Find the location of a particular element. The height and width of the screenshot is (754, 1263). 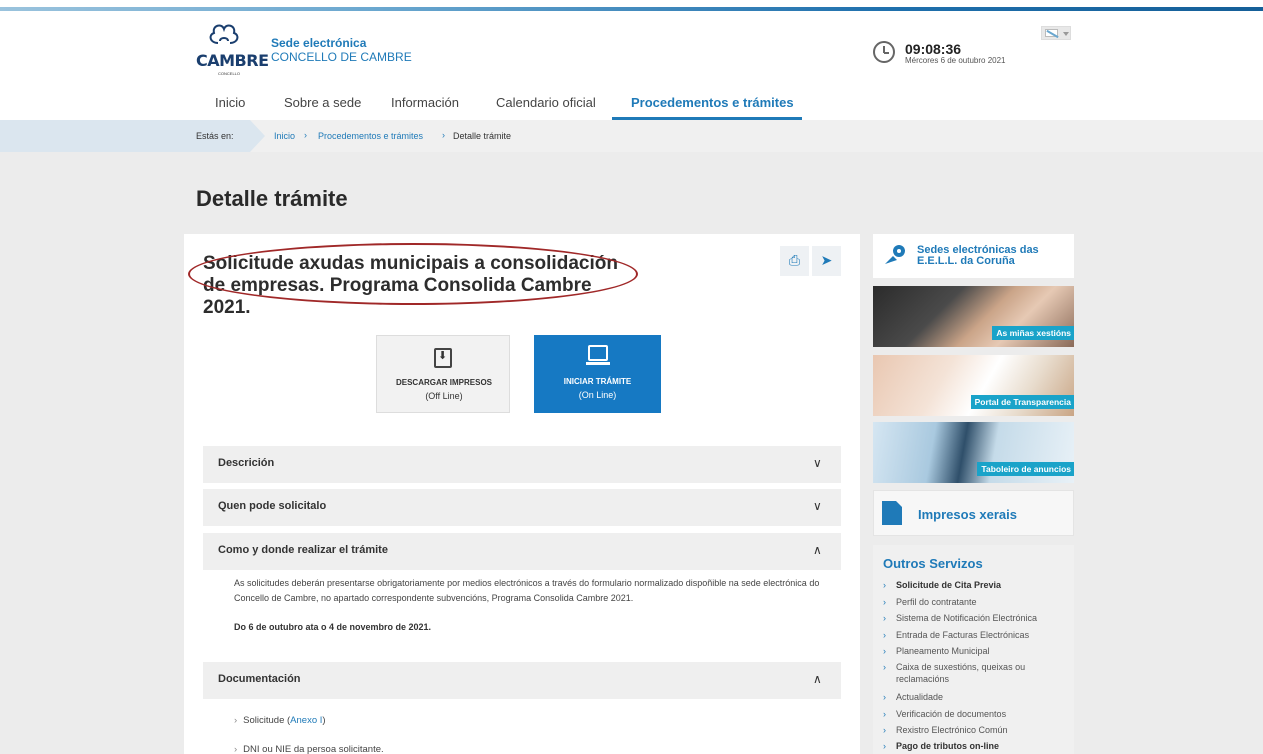

accordion-label: Descrición is located at coordinates (246, 463).